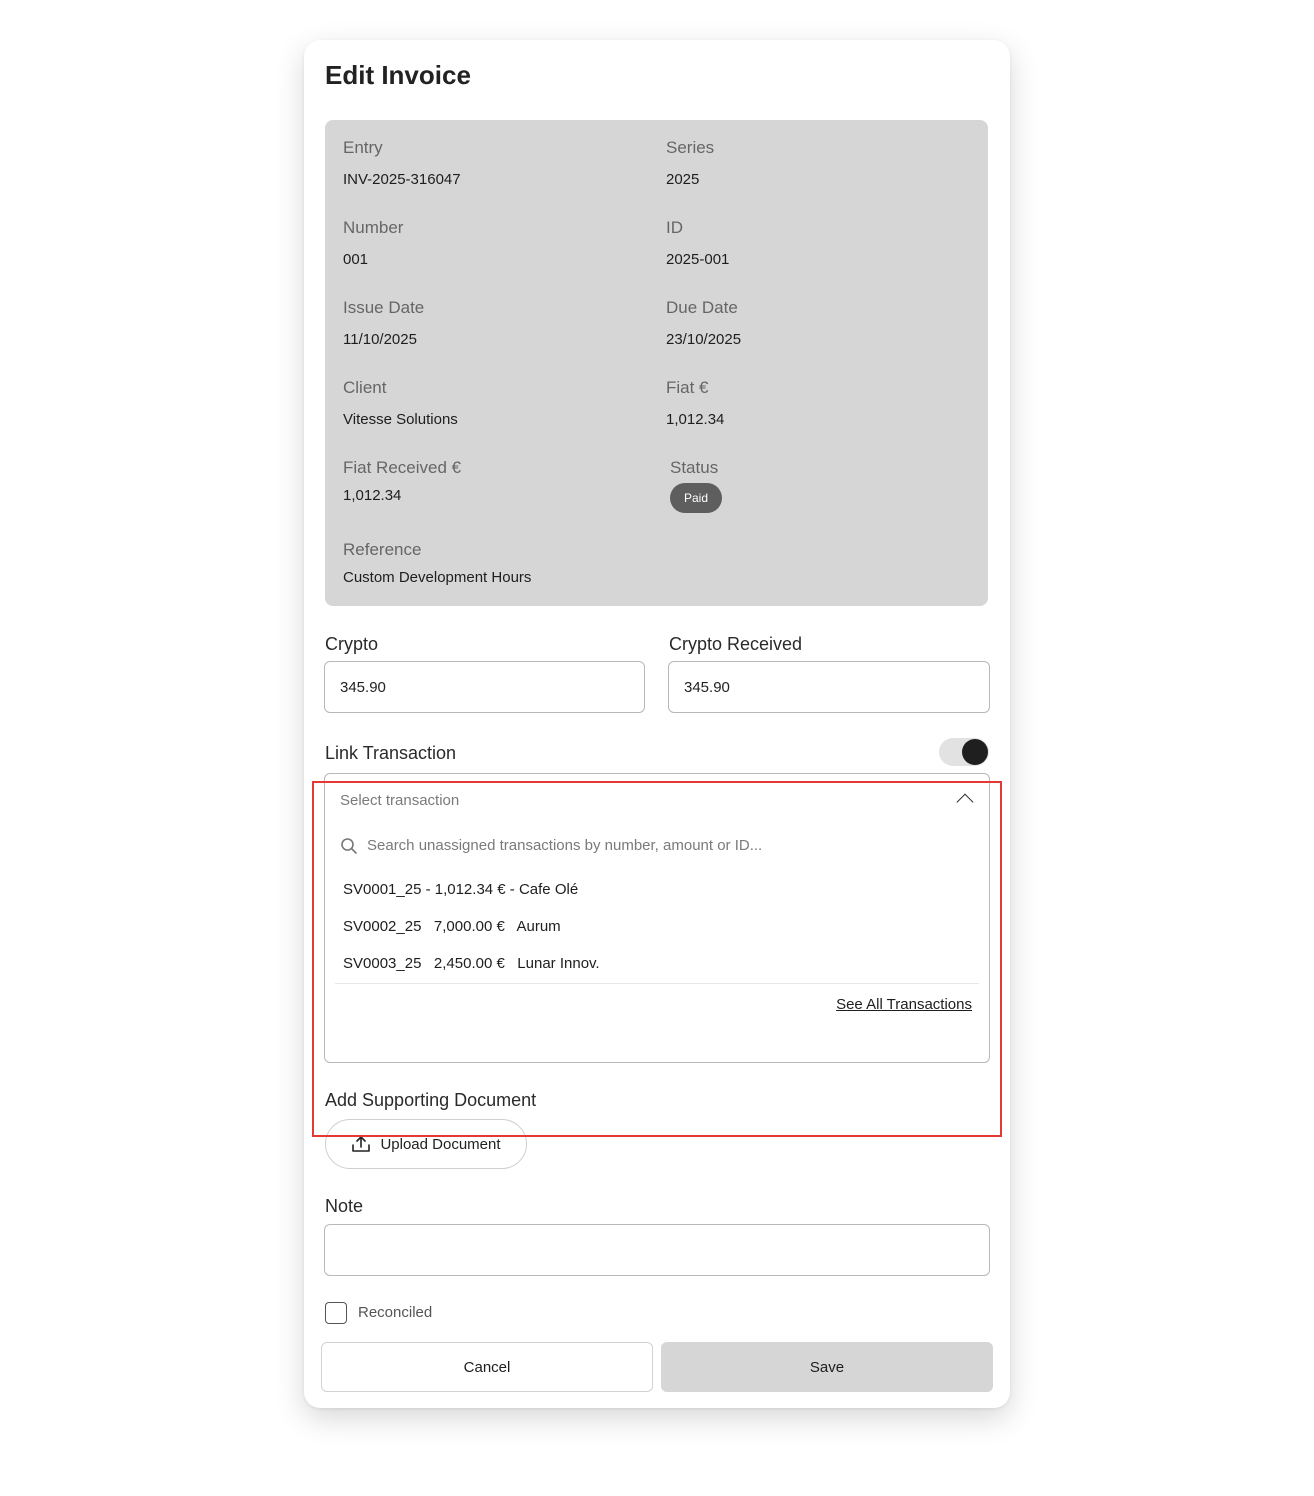  What do you see at coordinates (382, 549) in the screenshot?
I see `reference-label: Reference` at bounding box center [382, 549].